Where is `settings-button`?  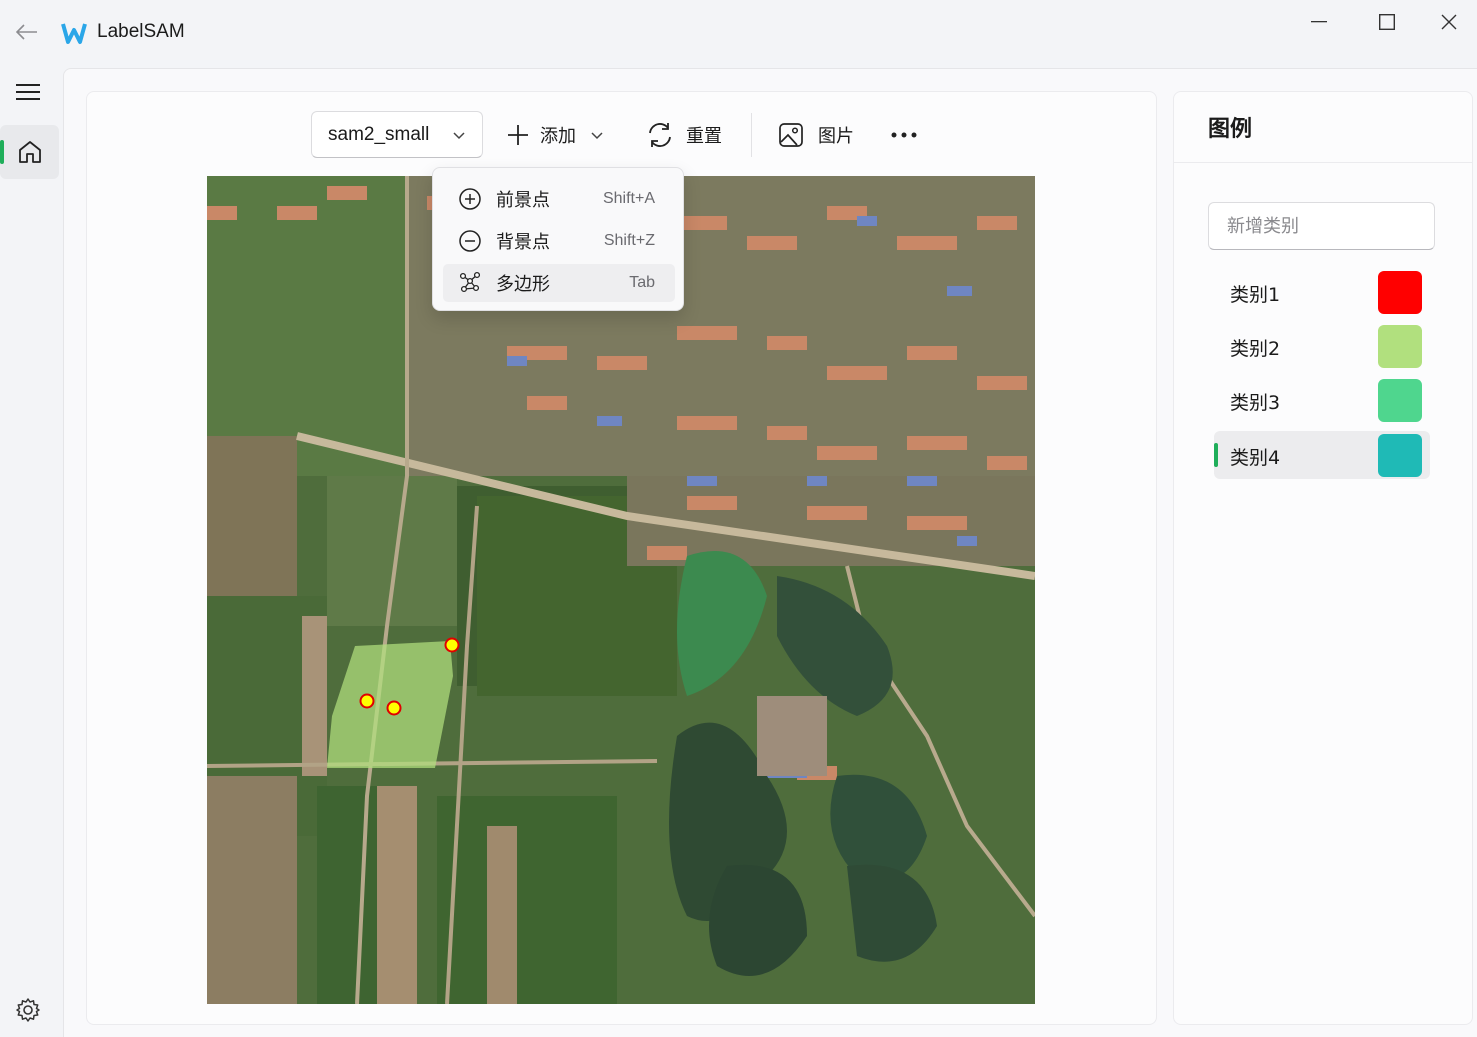
settings-button is located at coordinates (28, 1010).